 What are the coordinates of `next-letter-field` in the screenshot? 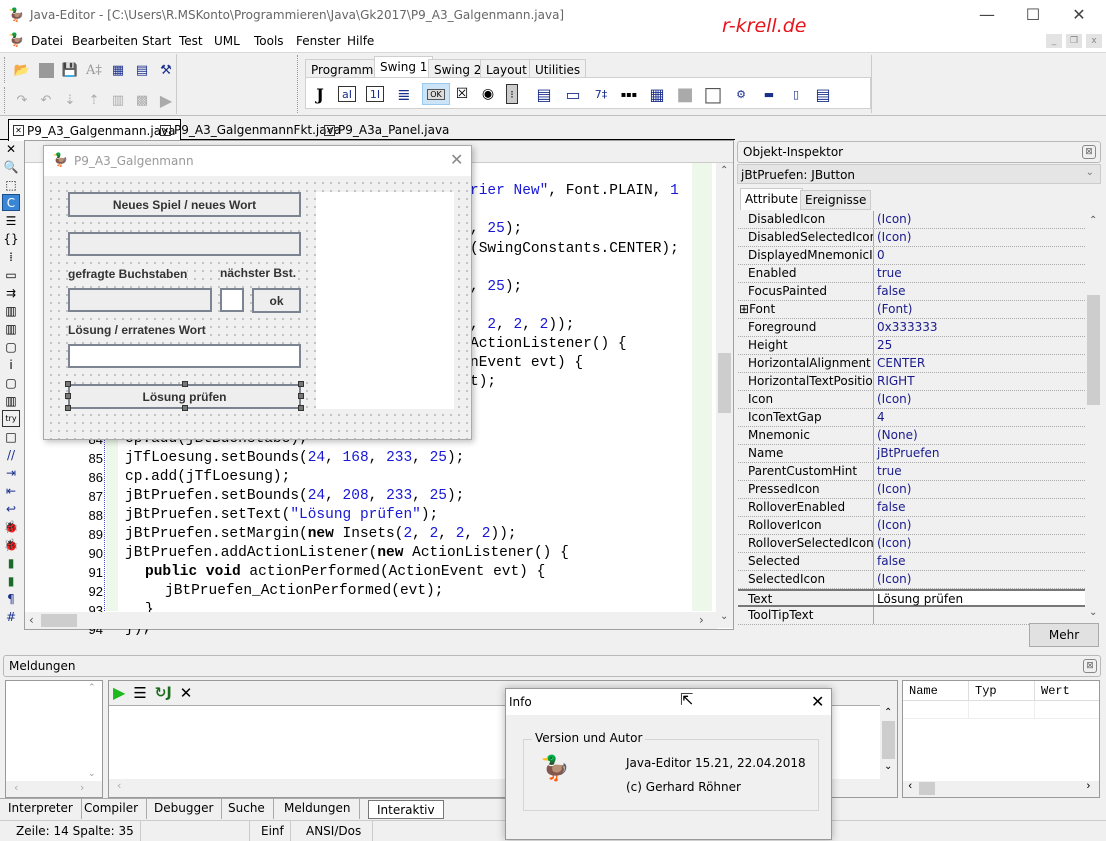 It's located at (232, 300).